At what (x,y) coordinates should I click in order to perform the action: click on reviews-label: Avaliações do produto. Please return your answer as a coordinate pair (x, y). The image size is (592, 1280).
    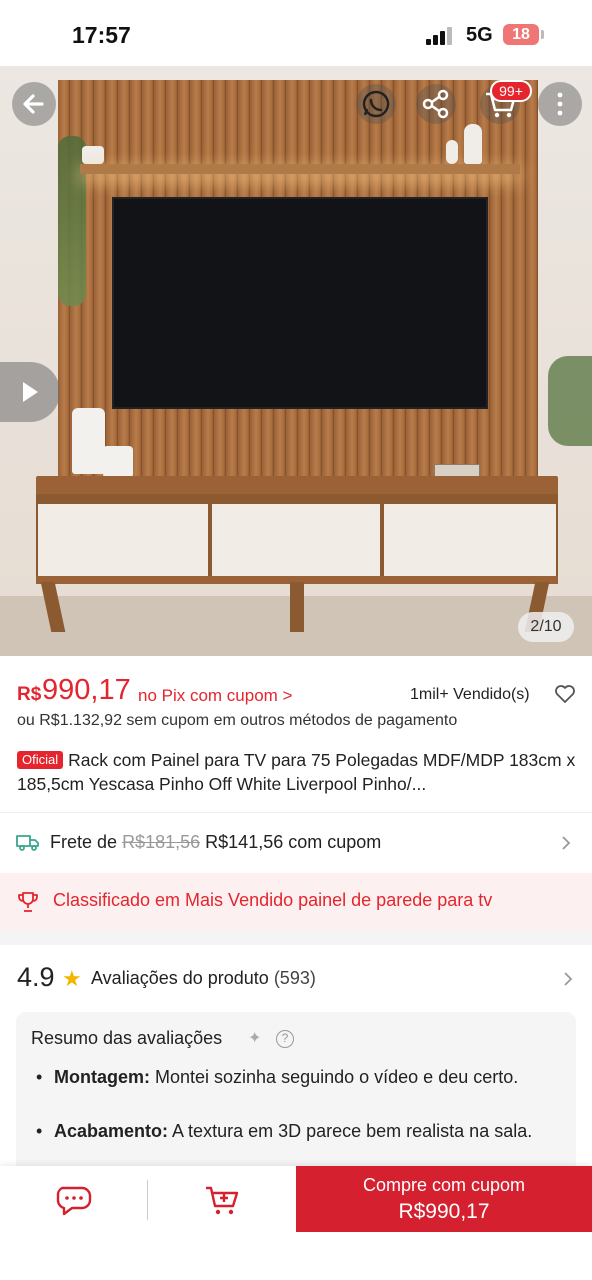
    Looking at the image, I should click on (180, 978).